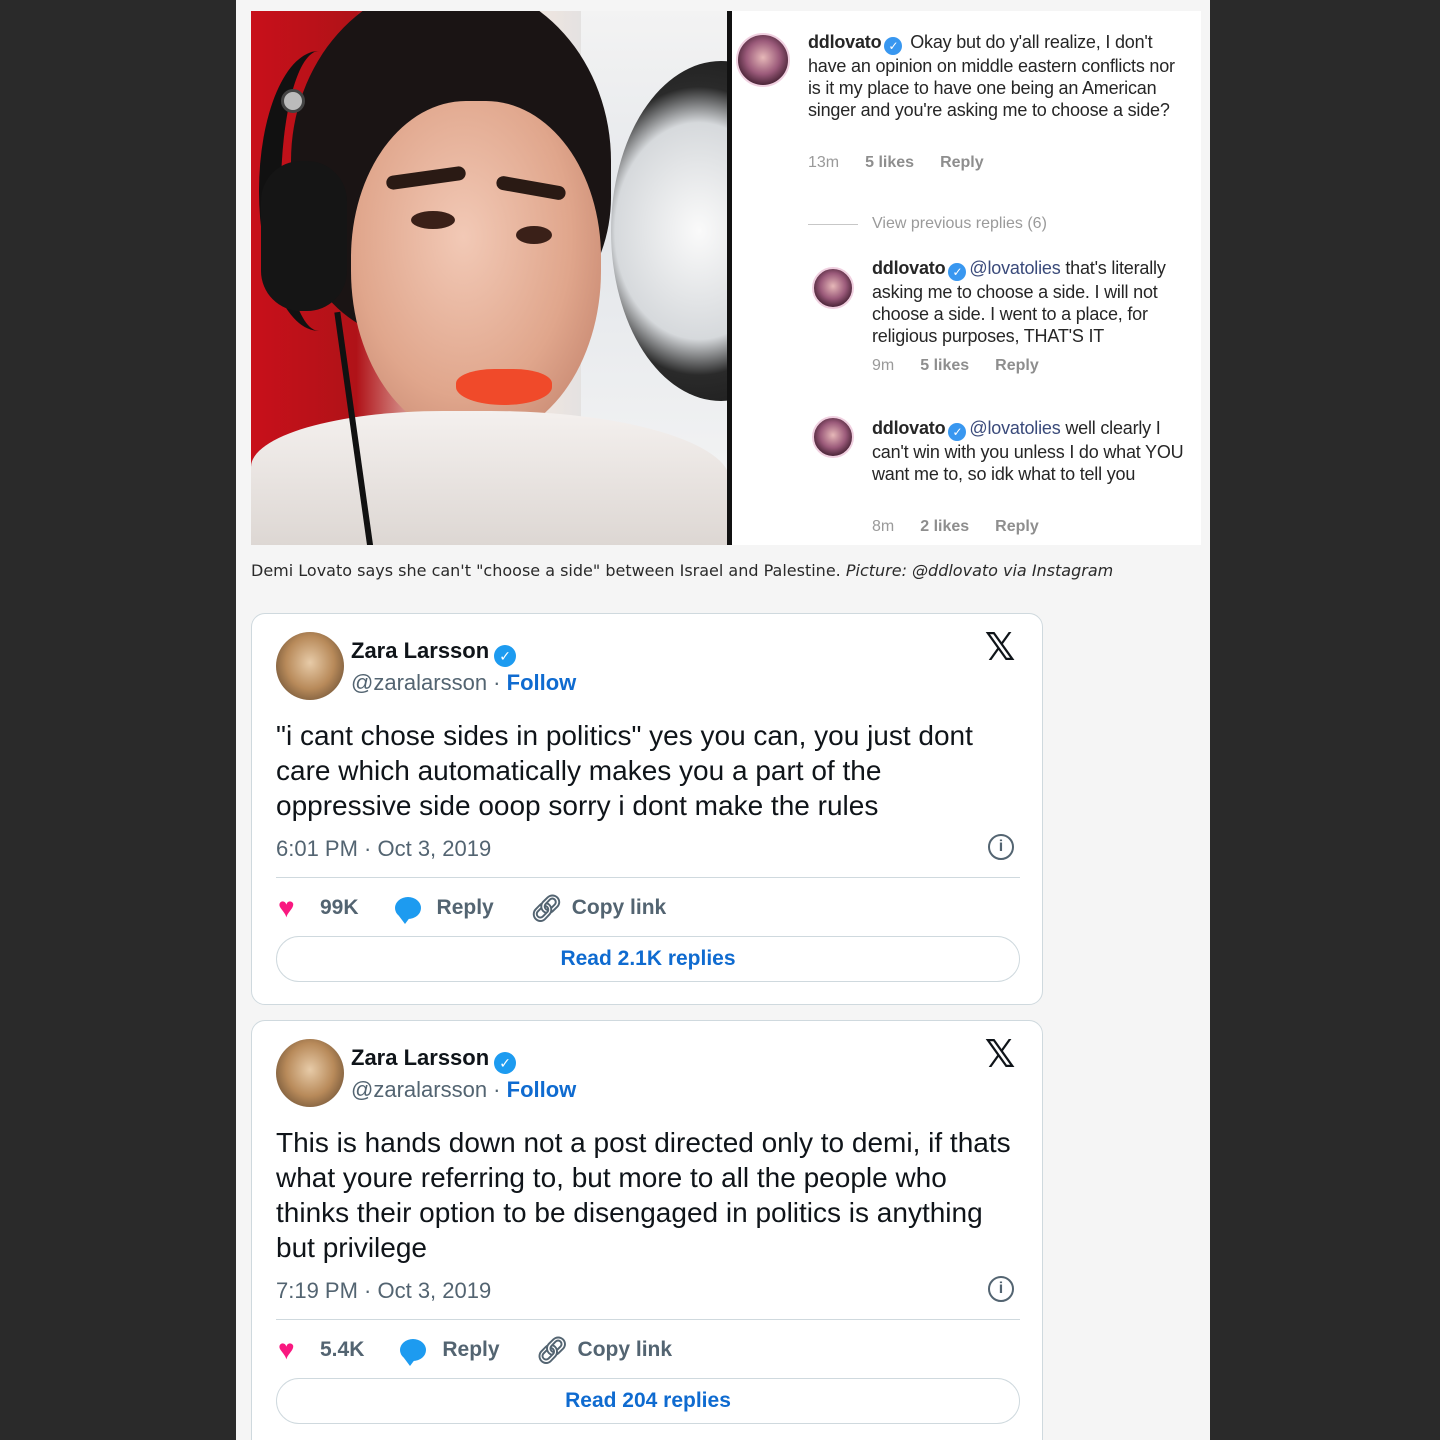 The image size is (1440, 1440). I want to click on tweet-actions: ♥ 99K Reply 🔗︎ Copy link, so click(490, 908).